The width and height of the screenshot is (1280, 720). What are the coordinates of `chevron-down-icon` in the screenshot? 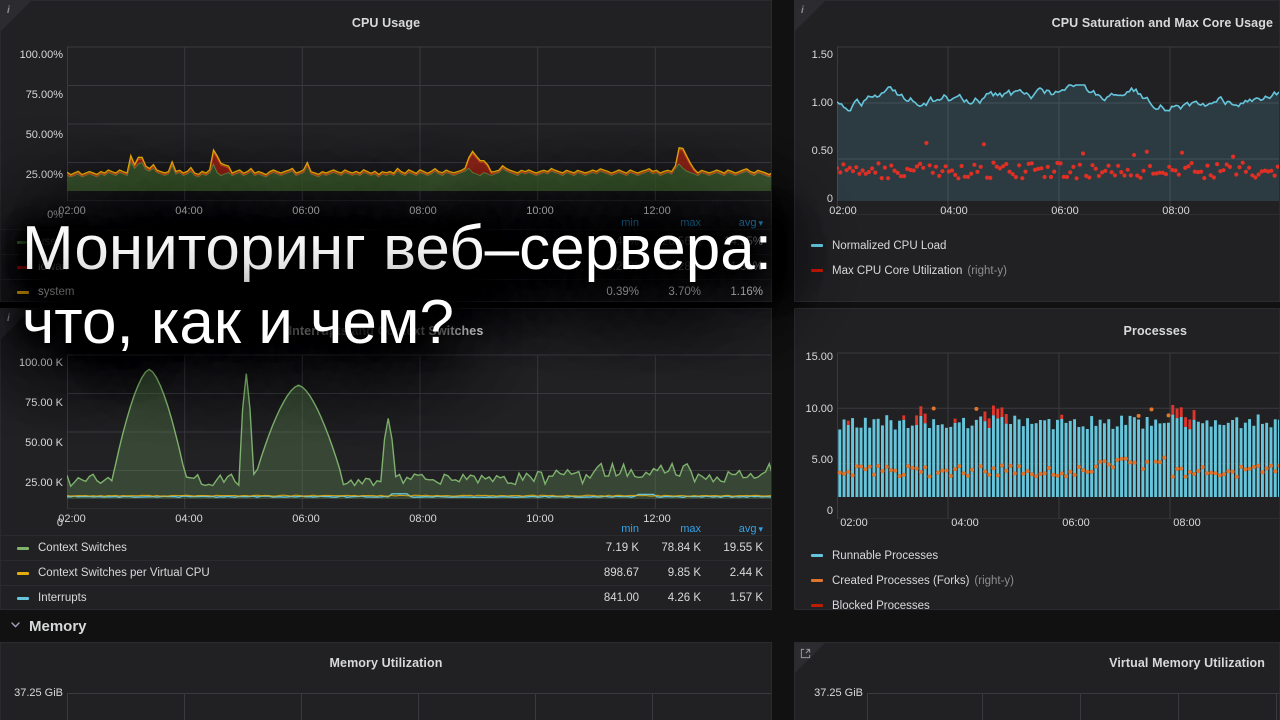 It's located at (15, 626).